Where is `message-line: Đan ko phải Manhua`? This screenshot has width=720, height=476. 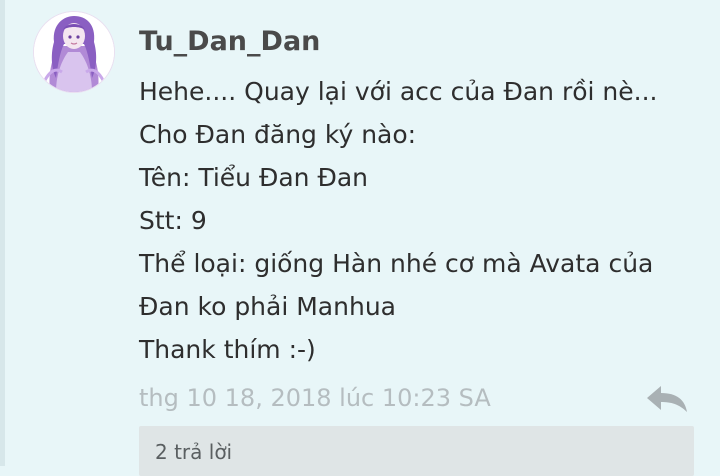
message-line: Đan ko phải Manhua is located at coordinates (267, 306).